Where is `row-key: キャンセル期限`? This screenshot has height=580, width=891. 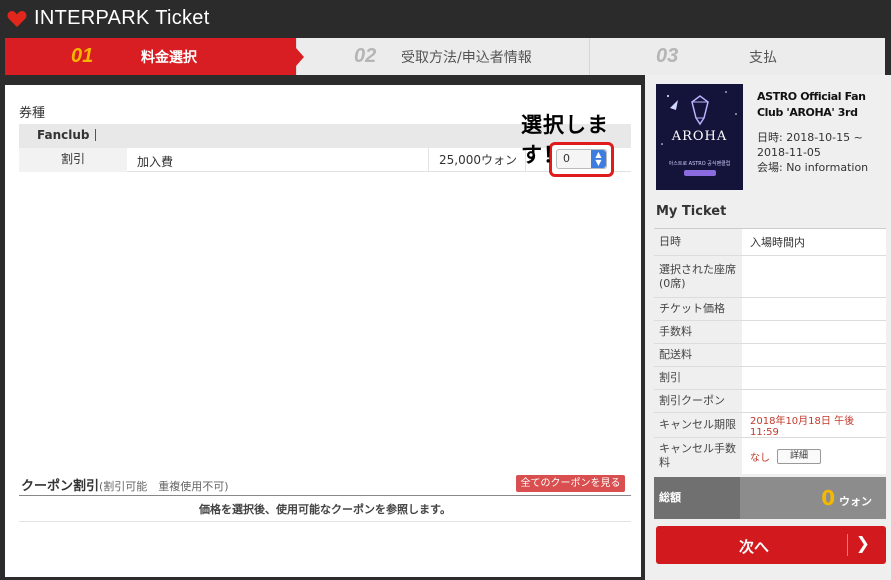 row-key: キャンセル期限 is located at coordinates (697, 424).